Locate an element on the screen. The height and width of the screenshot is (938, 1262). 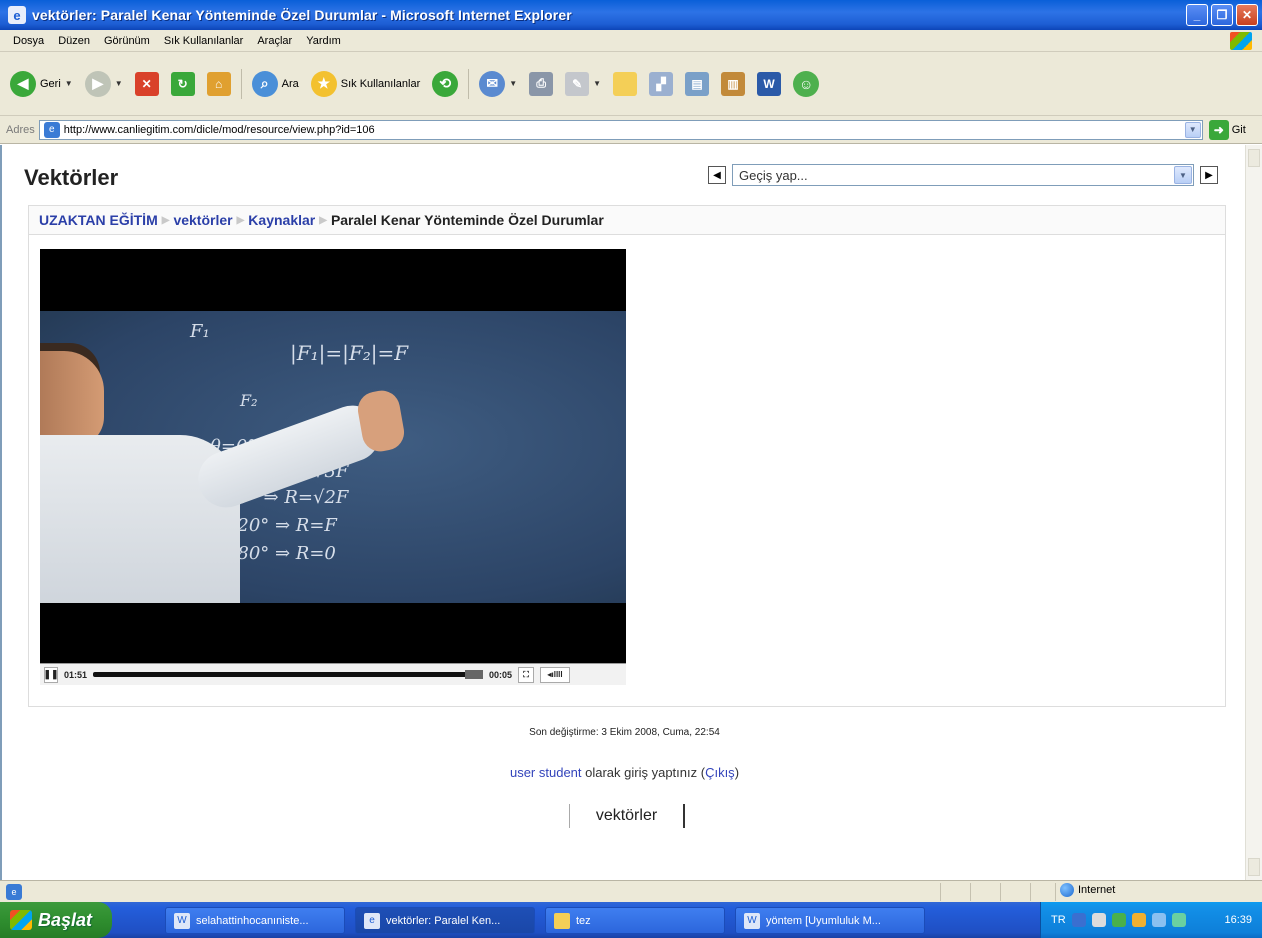
research-icon: ▤ is located at coordinates (697, 83).